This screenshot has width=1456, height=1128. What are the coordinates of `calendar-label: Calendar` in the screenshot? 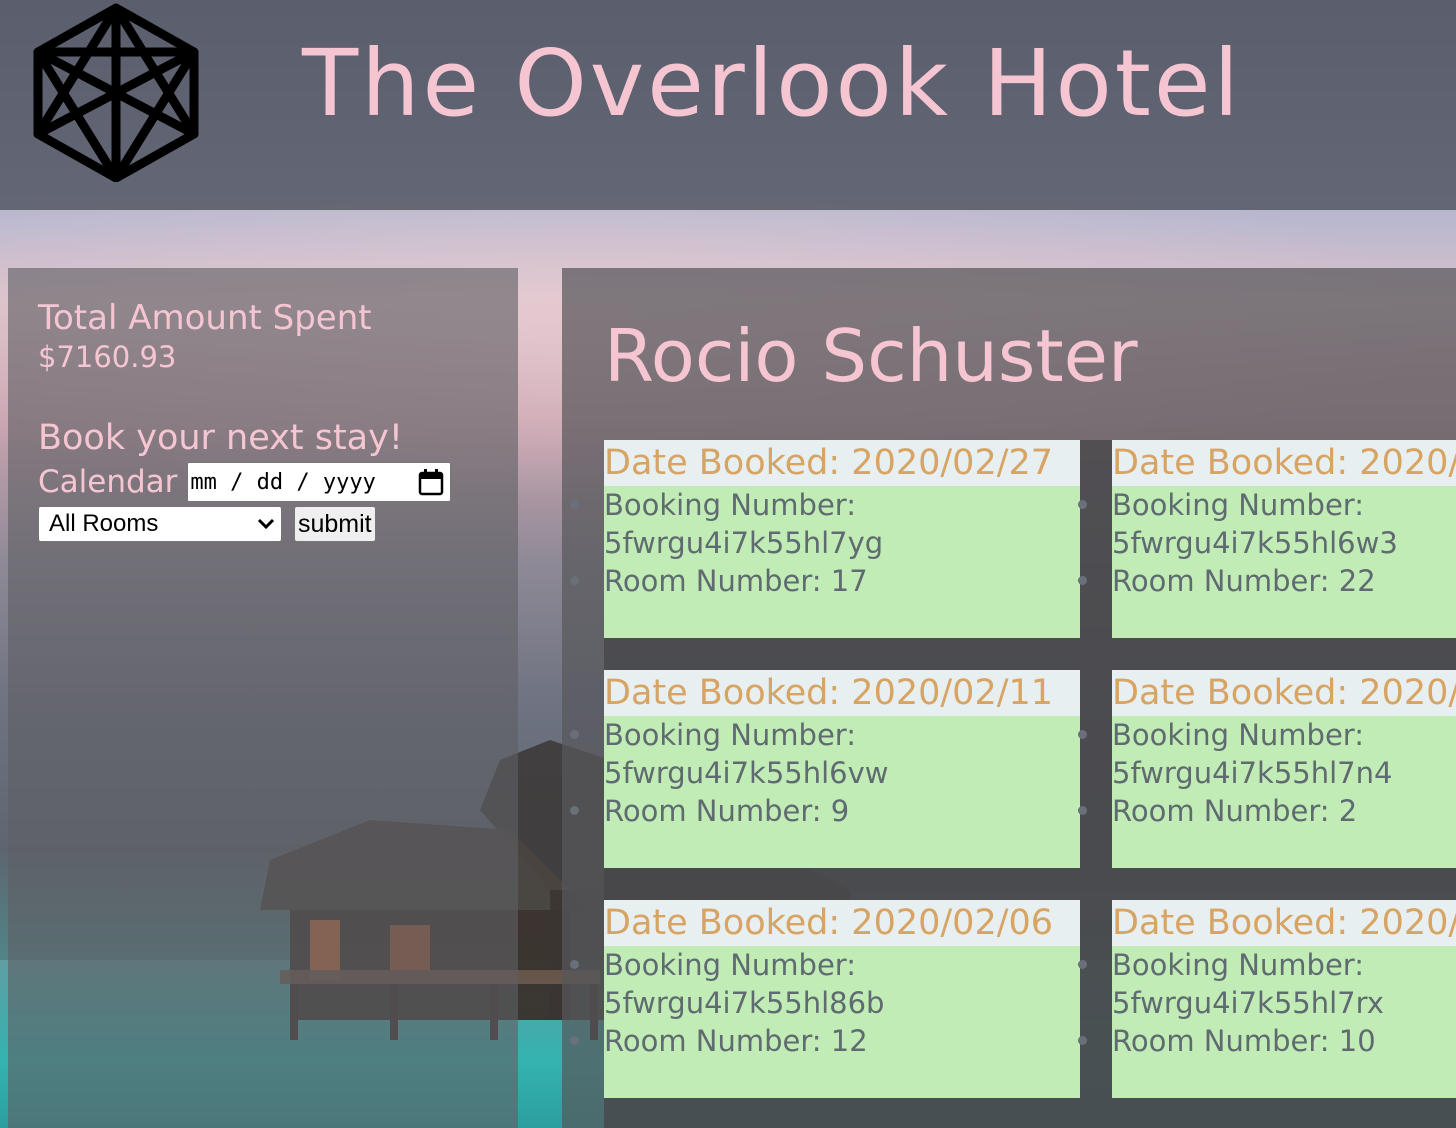 It's located at (108, 482).